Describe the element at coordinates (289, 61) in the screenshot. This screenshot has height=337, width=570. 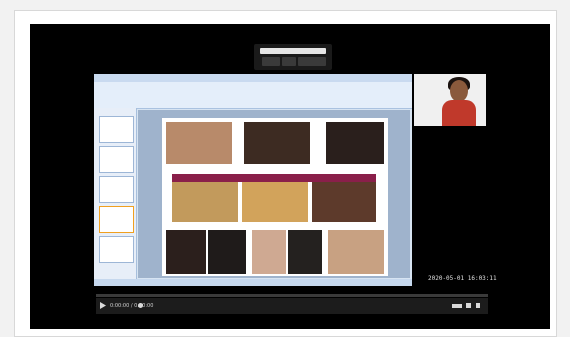
I see `stop-button` at that location.